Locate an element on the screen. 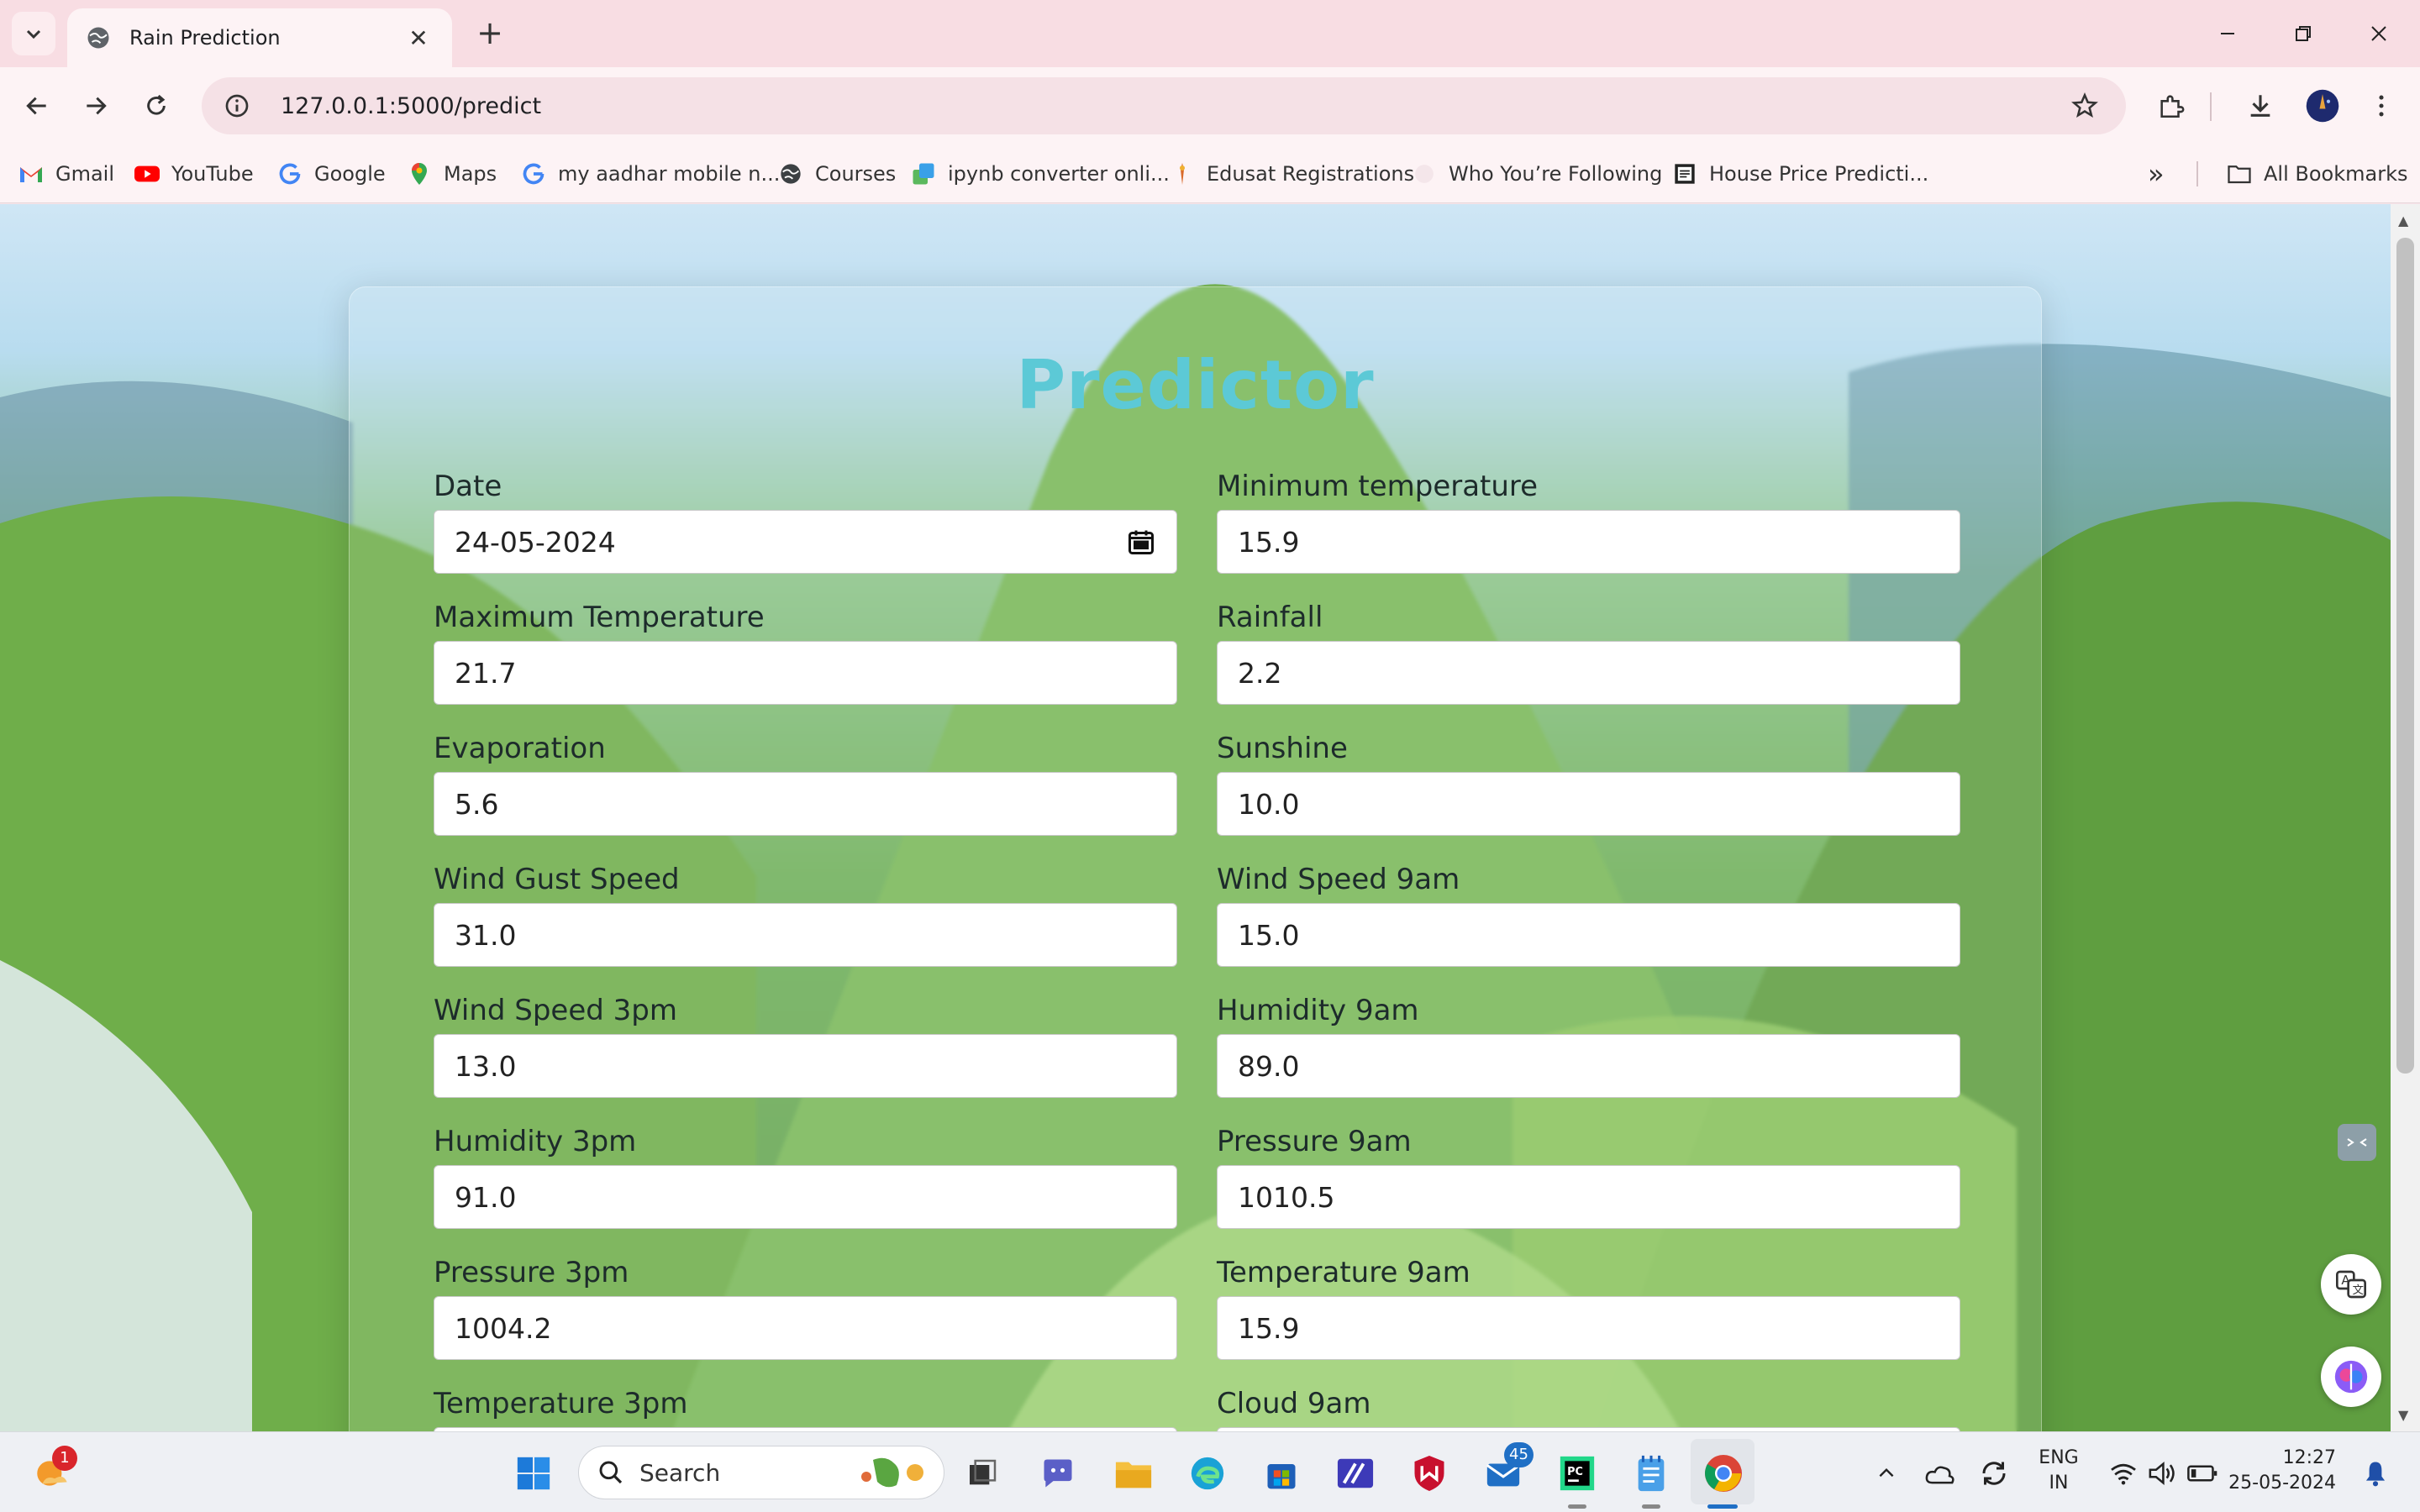 The image size is (2420, 1512). taskbar-search: Search is located at coordinates (761, 1472).